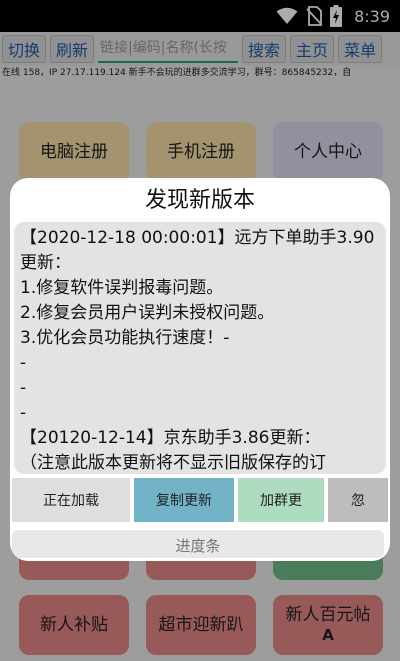 This screenshot has height=661, width=400. I want to click on changelog-line: 1.修复软件误判报毒问题。, so click(122, 288).